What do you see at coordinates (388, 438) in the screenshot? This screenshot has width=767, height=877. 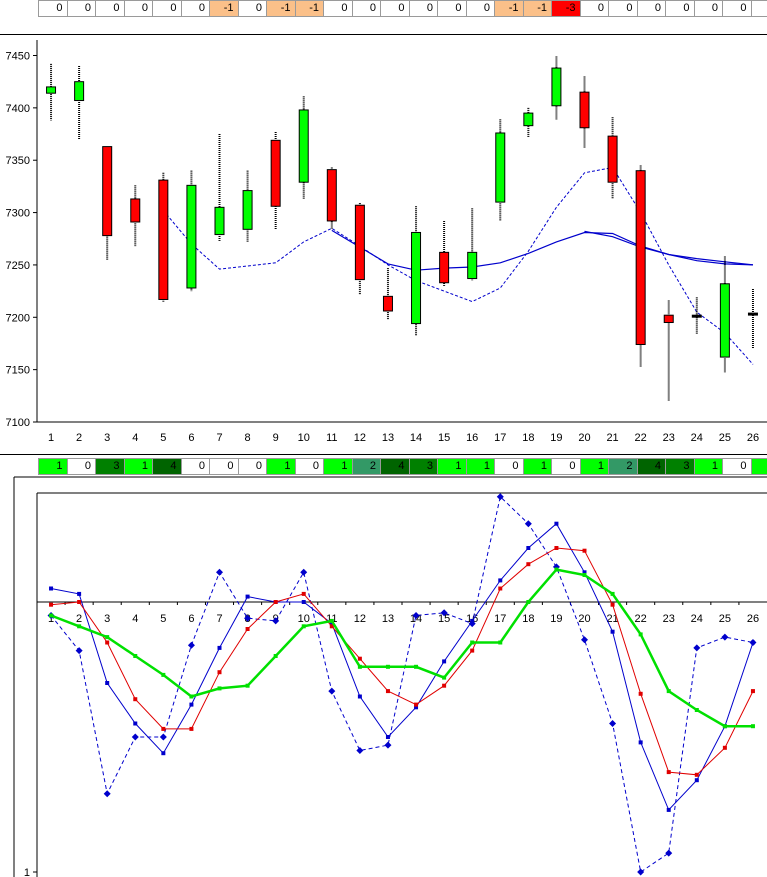 I see `x-tick-label: 13` at bounding box center [388, 438].